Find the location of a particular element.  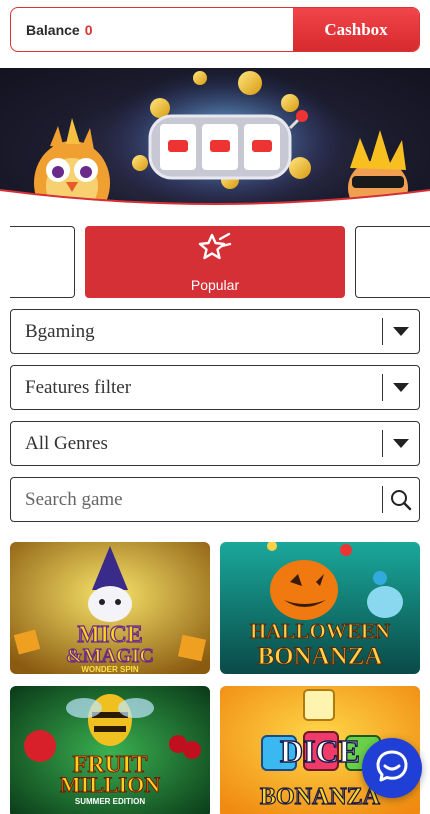

game-thumbnail: FRUIT MILLION SUMMER EDITION is located at coordinates (110, 750).